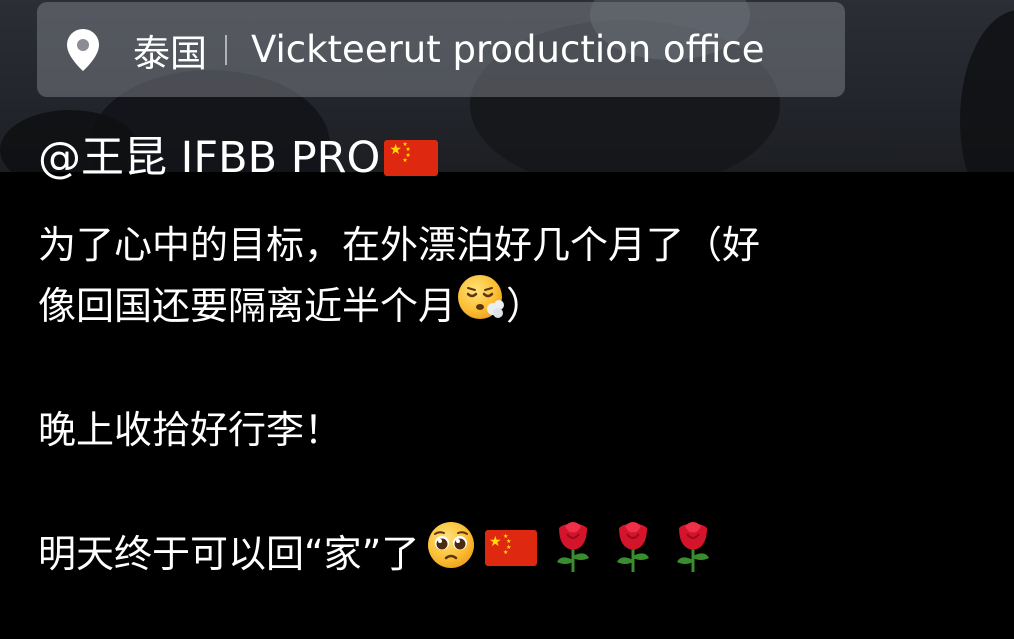 The height and width of the screenshot is (639, 1014). Describe the element at coordinates (508, 49) in the screenshot. I see `location-place: Vickteerut production office` at that location.